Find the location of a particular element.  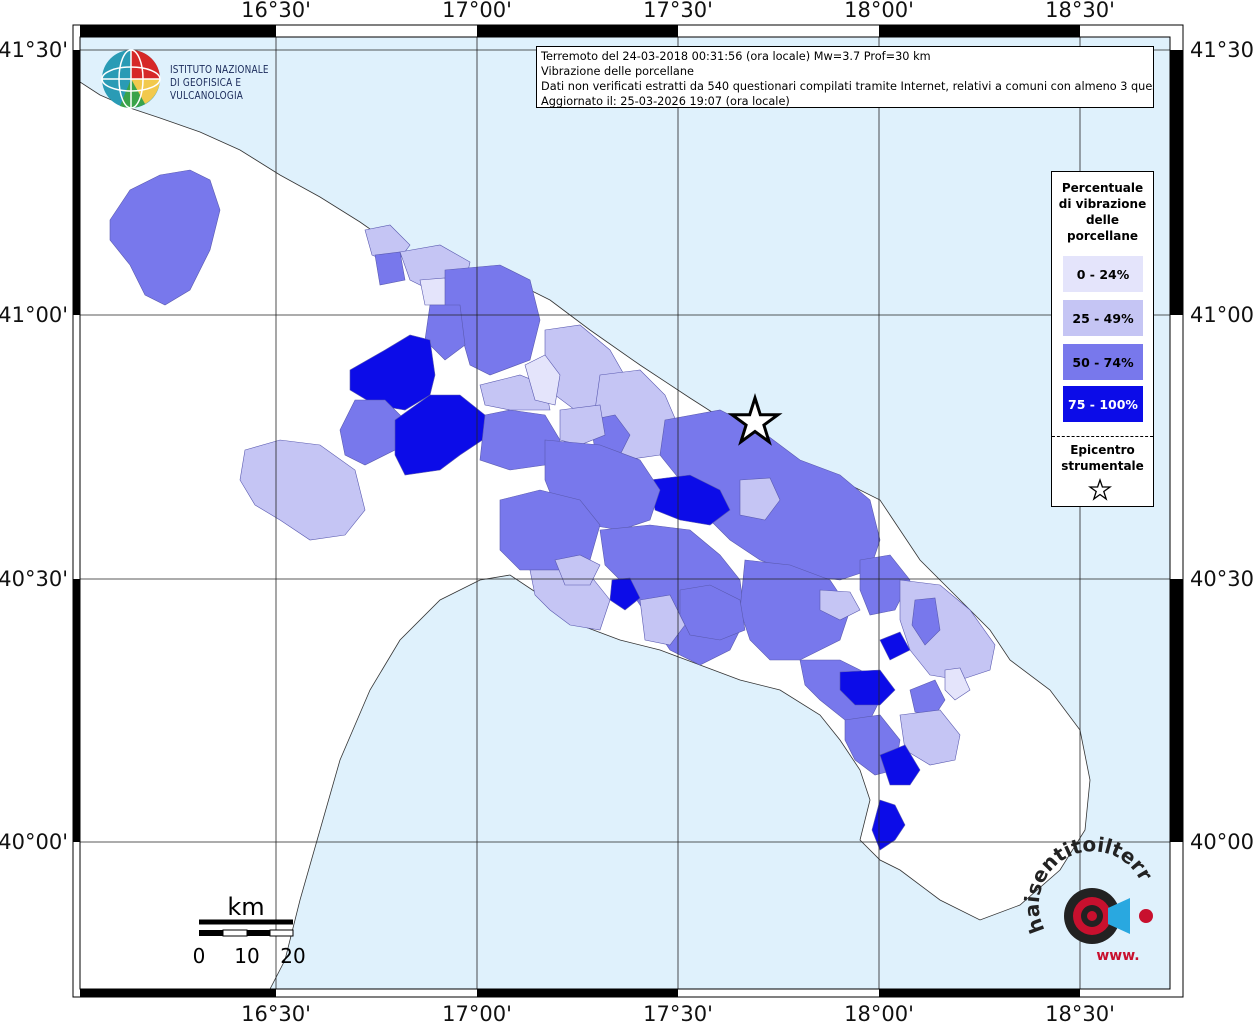

legend-item-0-24: 0 - 24% is located at coordinates (1103, 274).